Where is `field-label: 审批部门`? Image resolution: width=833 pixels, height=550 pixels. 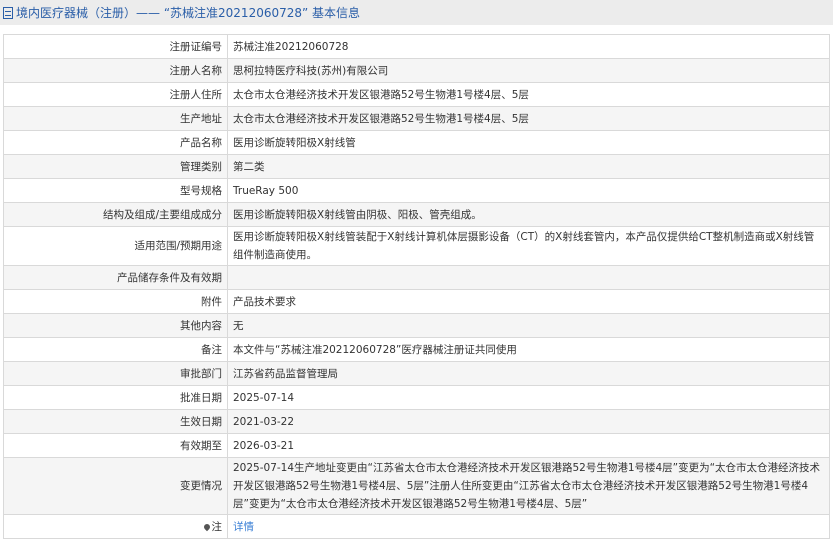 field-label: 审批部门 is located at coordinates (115, 373).